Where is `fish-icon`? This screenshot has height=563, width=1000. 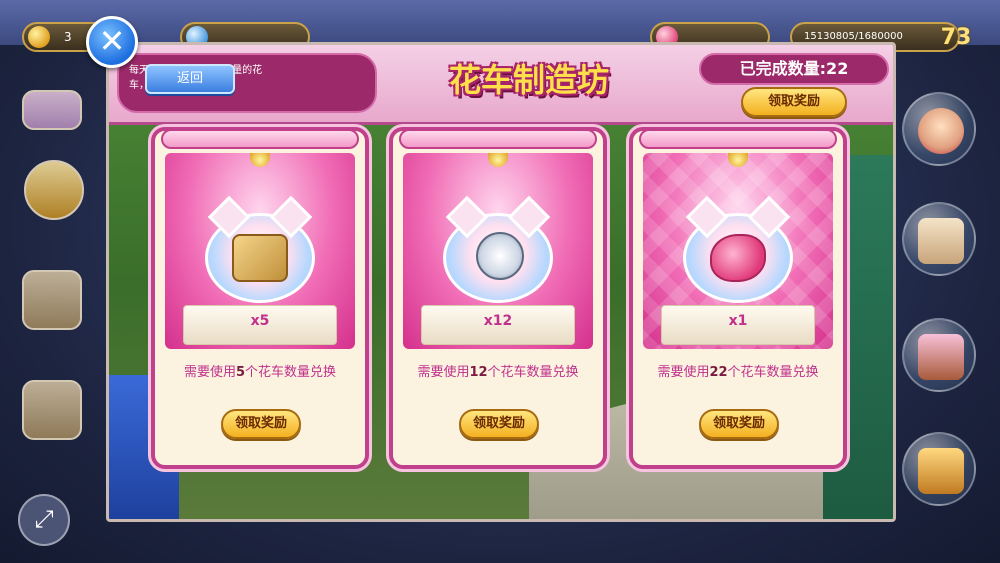 fish-icon is located at coordinates (738, 258).